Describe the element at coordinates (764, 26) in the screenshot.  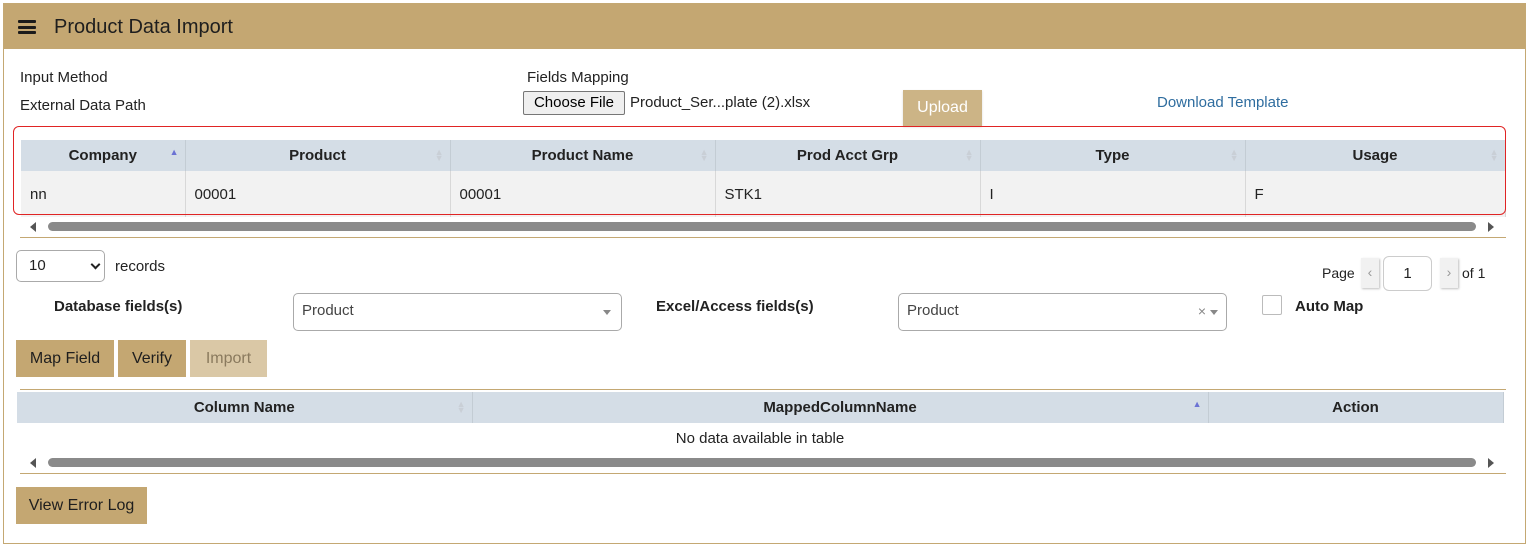
I see `page-header: Product Data Import` at that location.